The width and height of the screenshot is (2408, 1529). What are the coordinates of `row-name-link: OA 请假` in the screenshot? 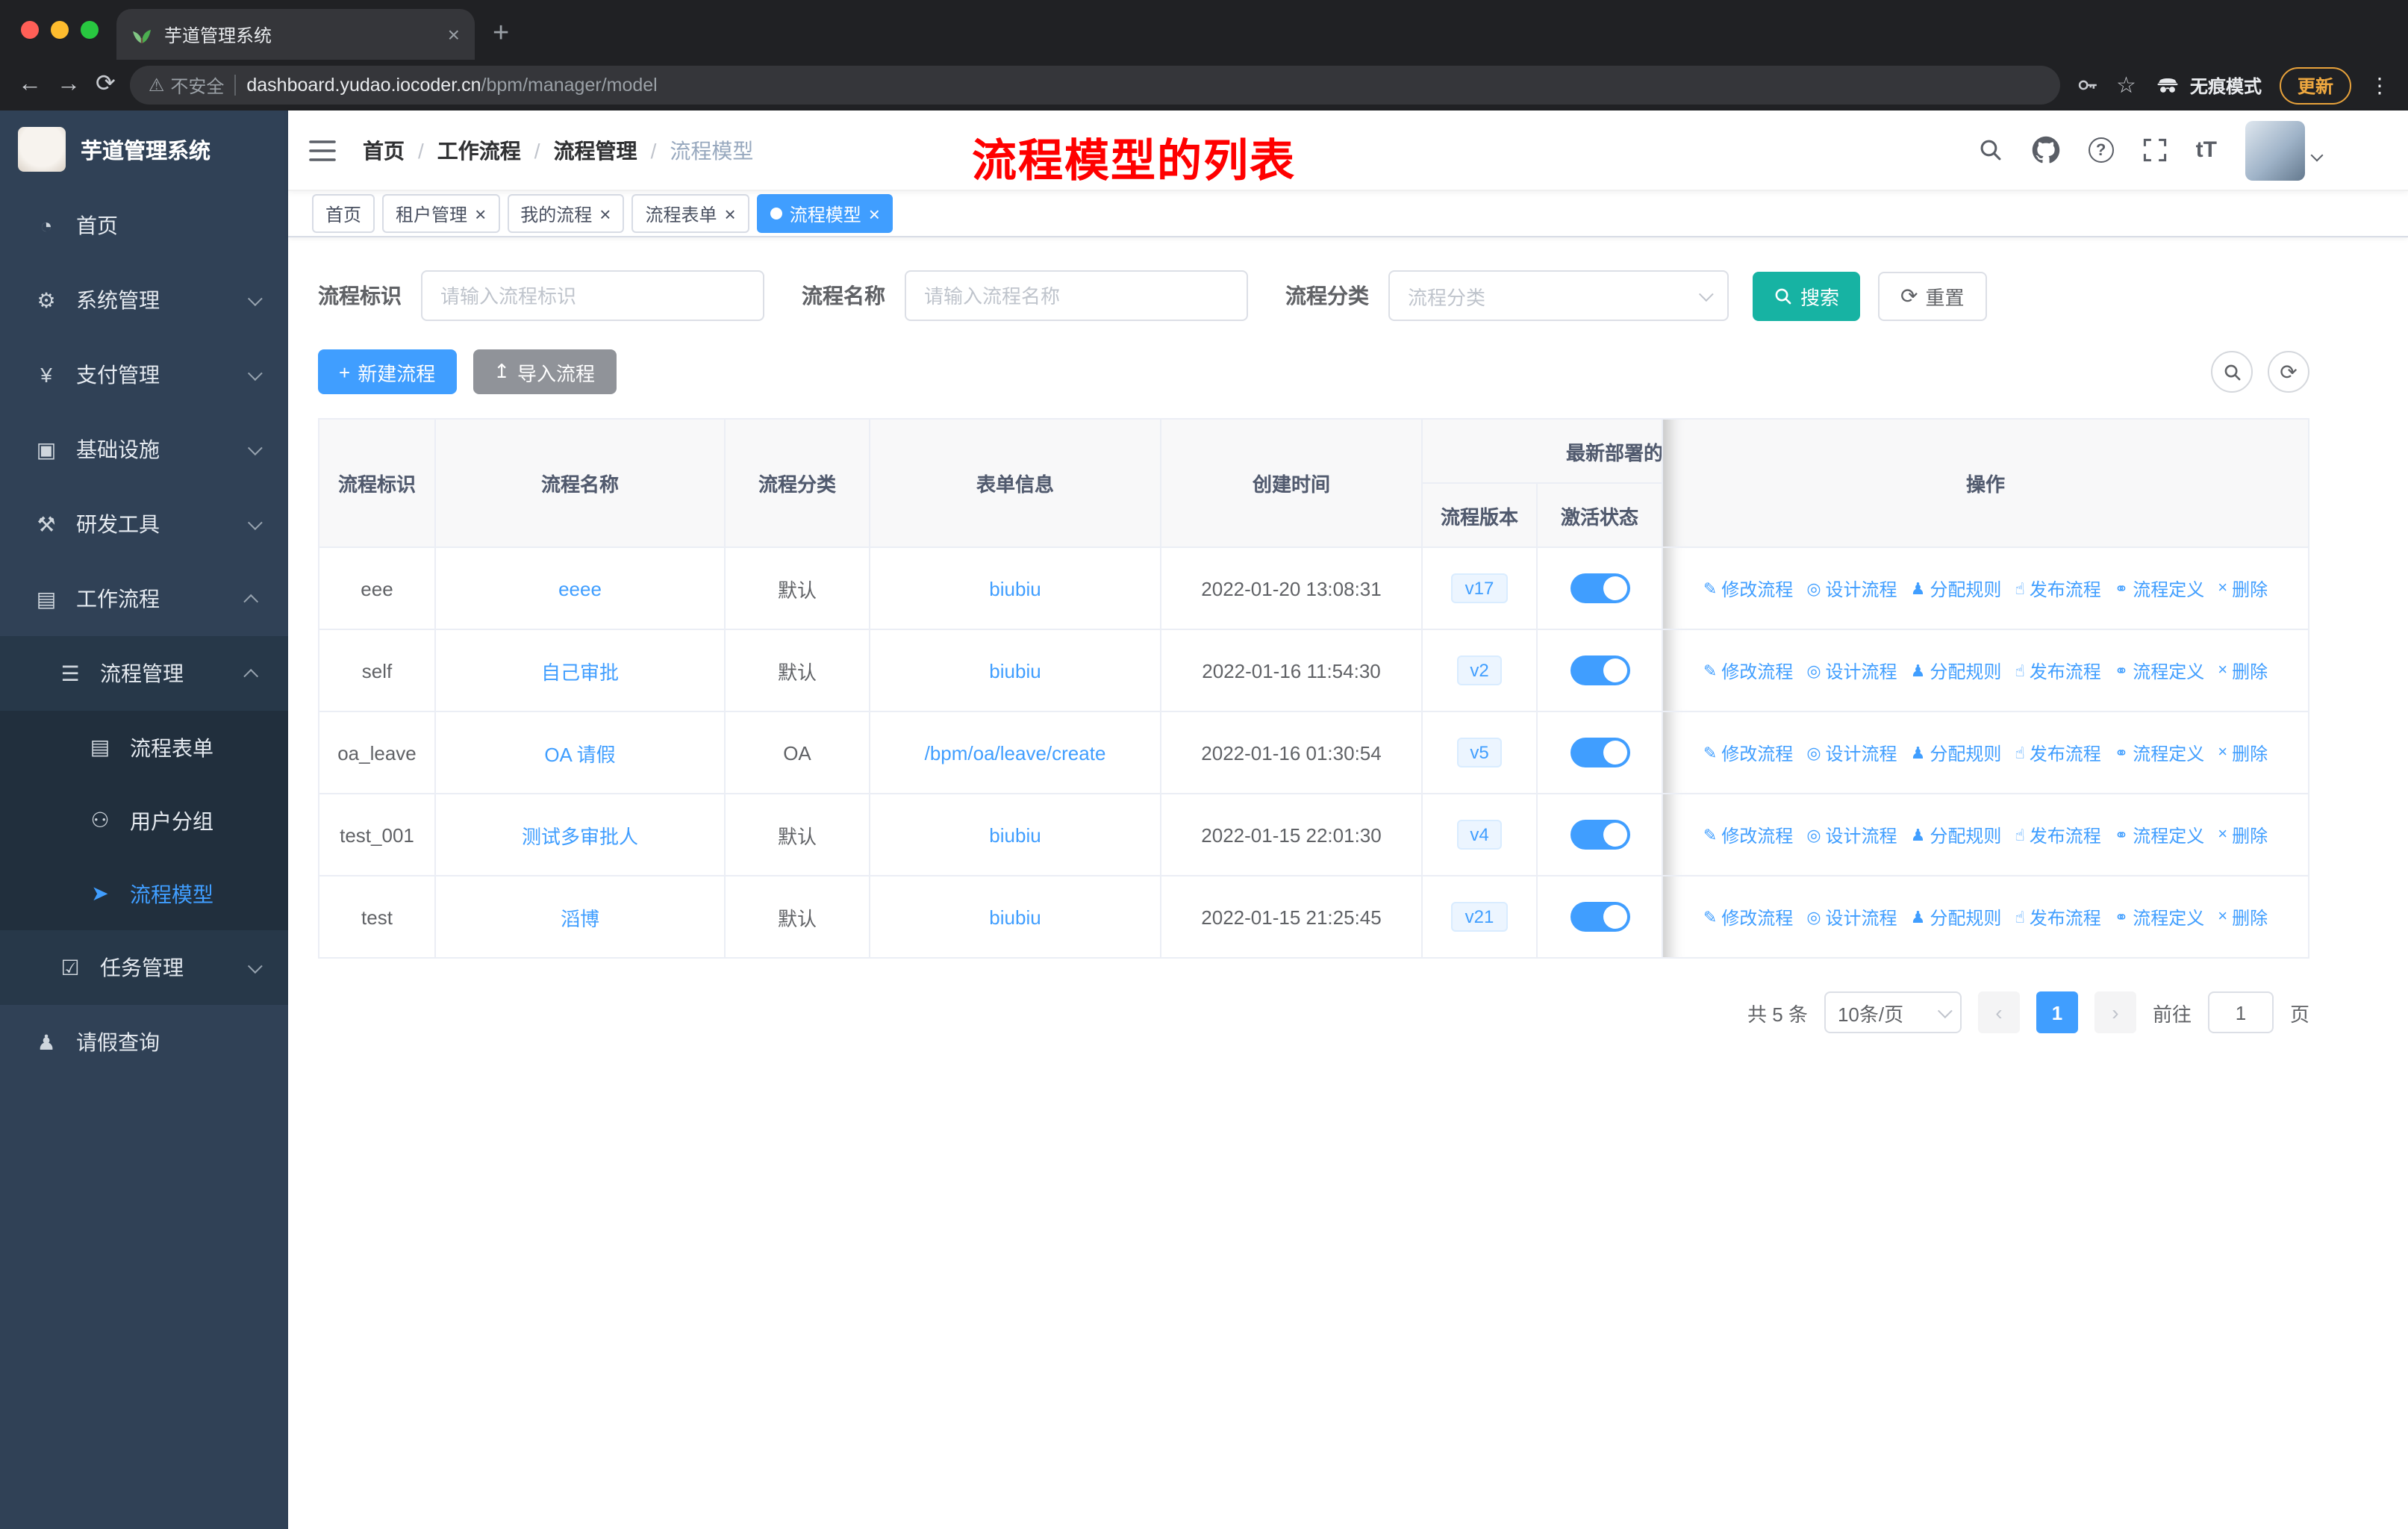 It's located at (579, 754).